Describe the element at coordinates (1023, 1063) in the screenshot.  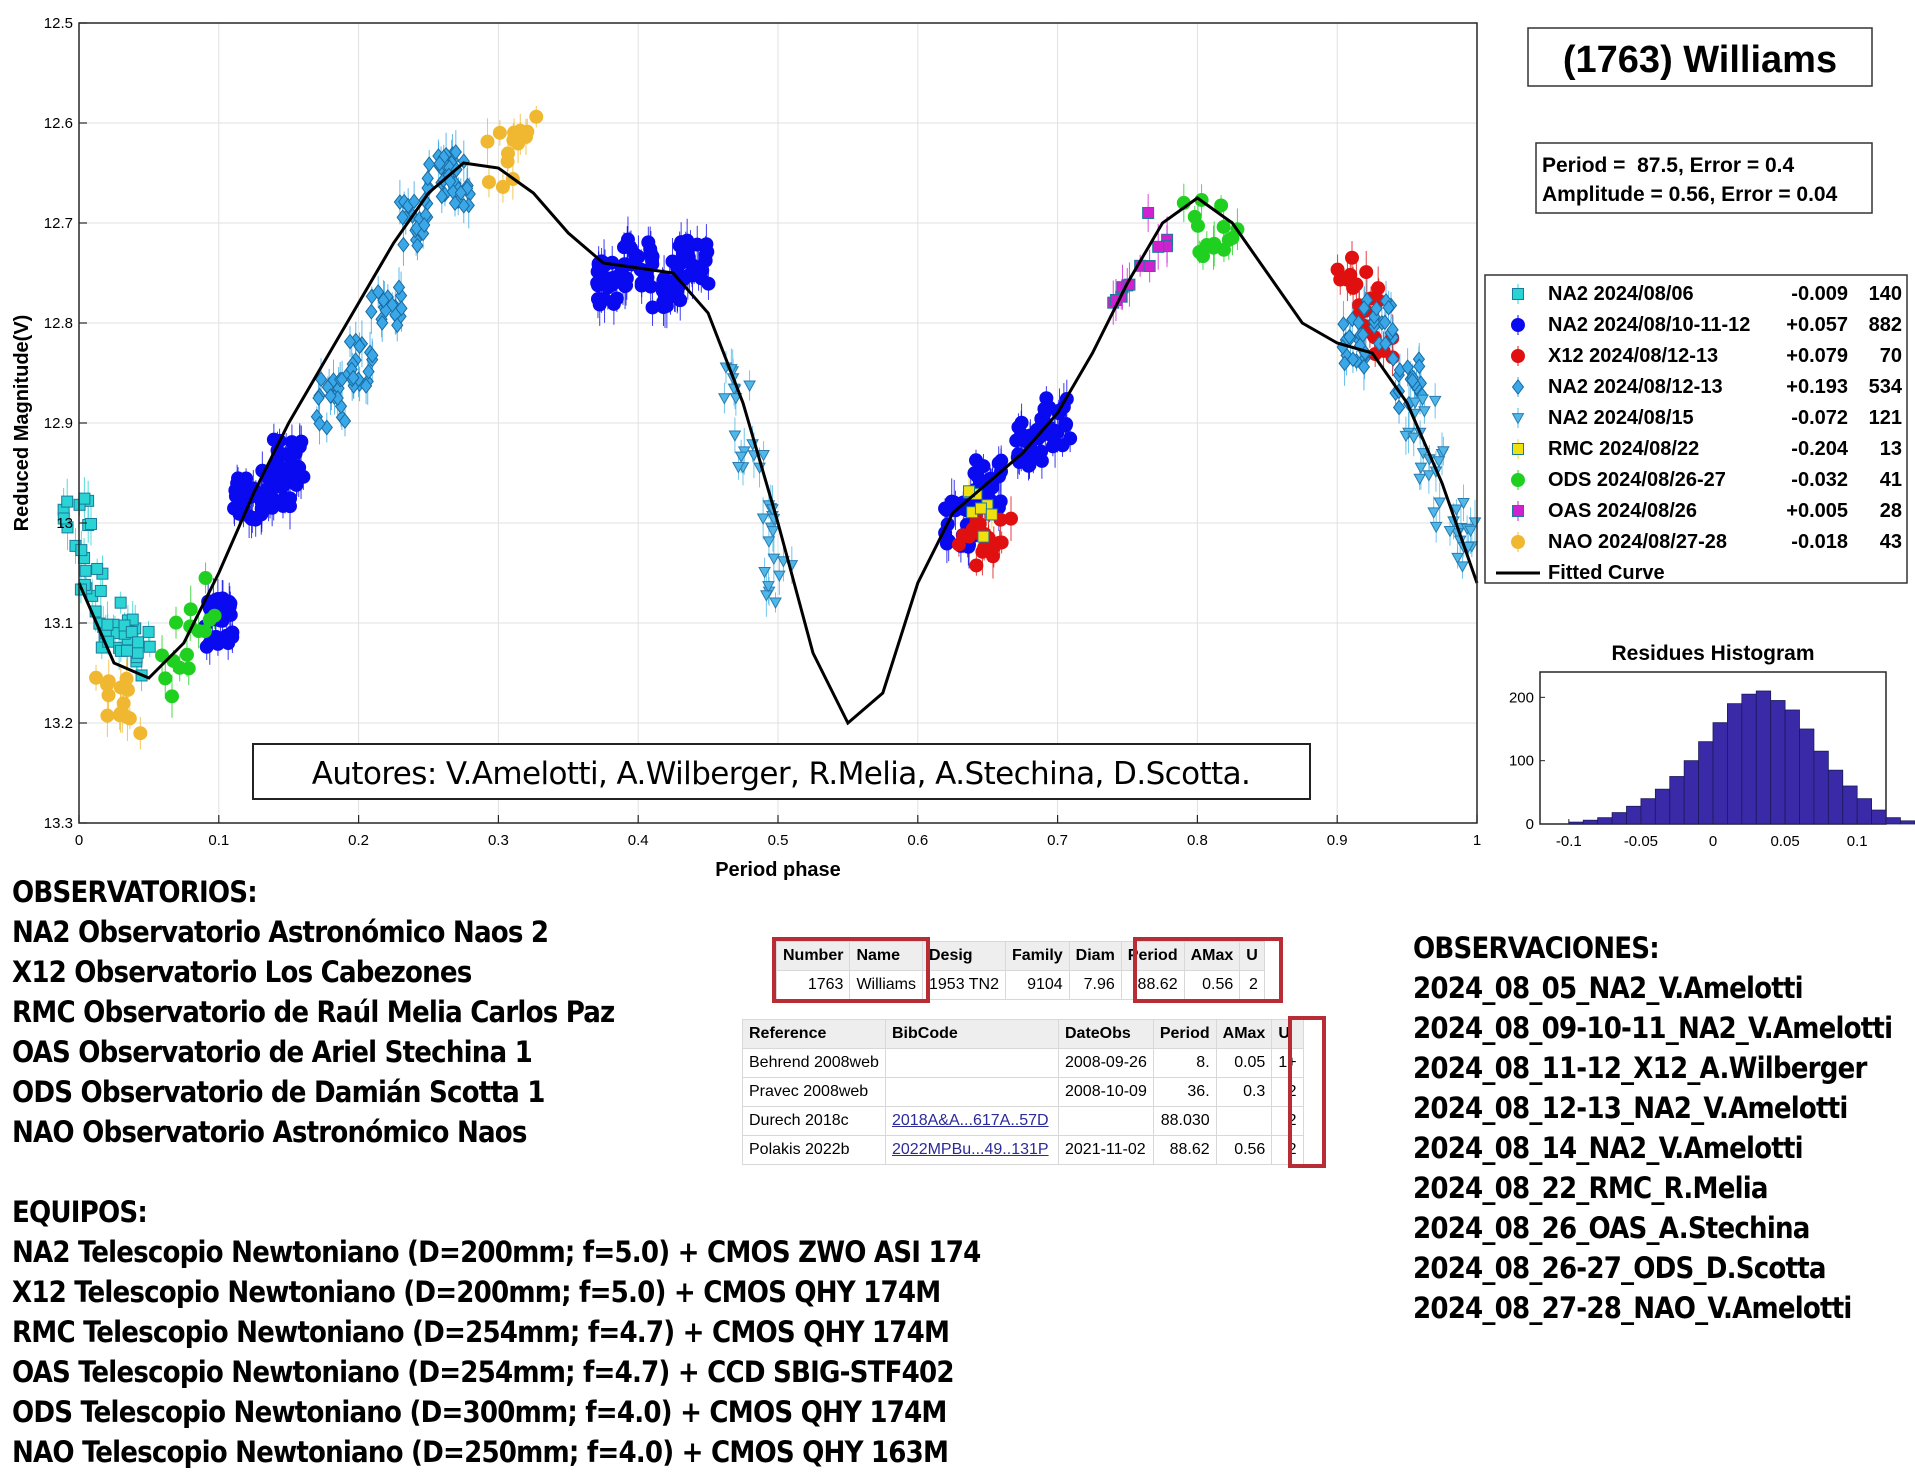
I see `reference-row: Behrend 2008web 2008-09-26 8. 0.05 1+` at that location.